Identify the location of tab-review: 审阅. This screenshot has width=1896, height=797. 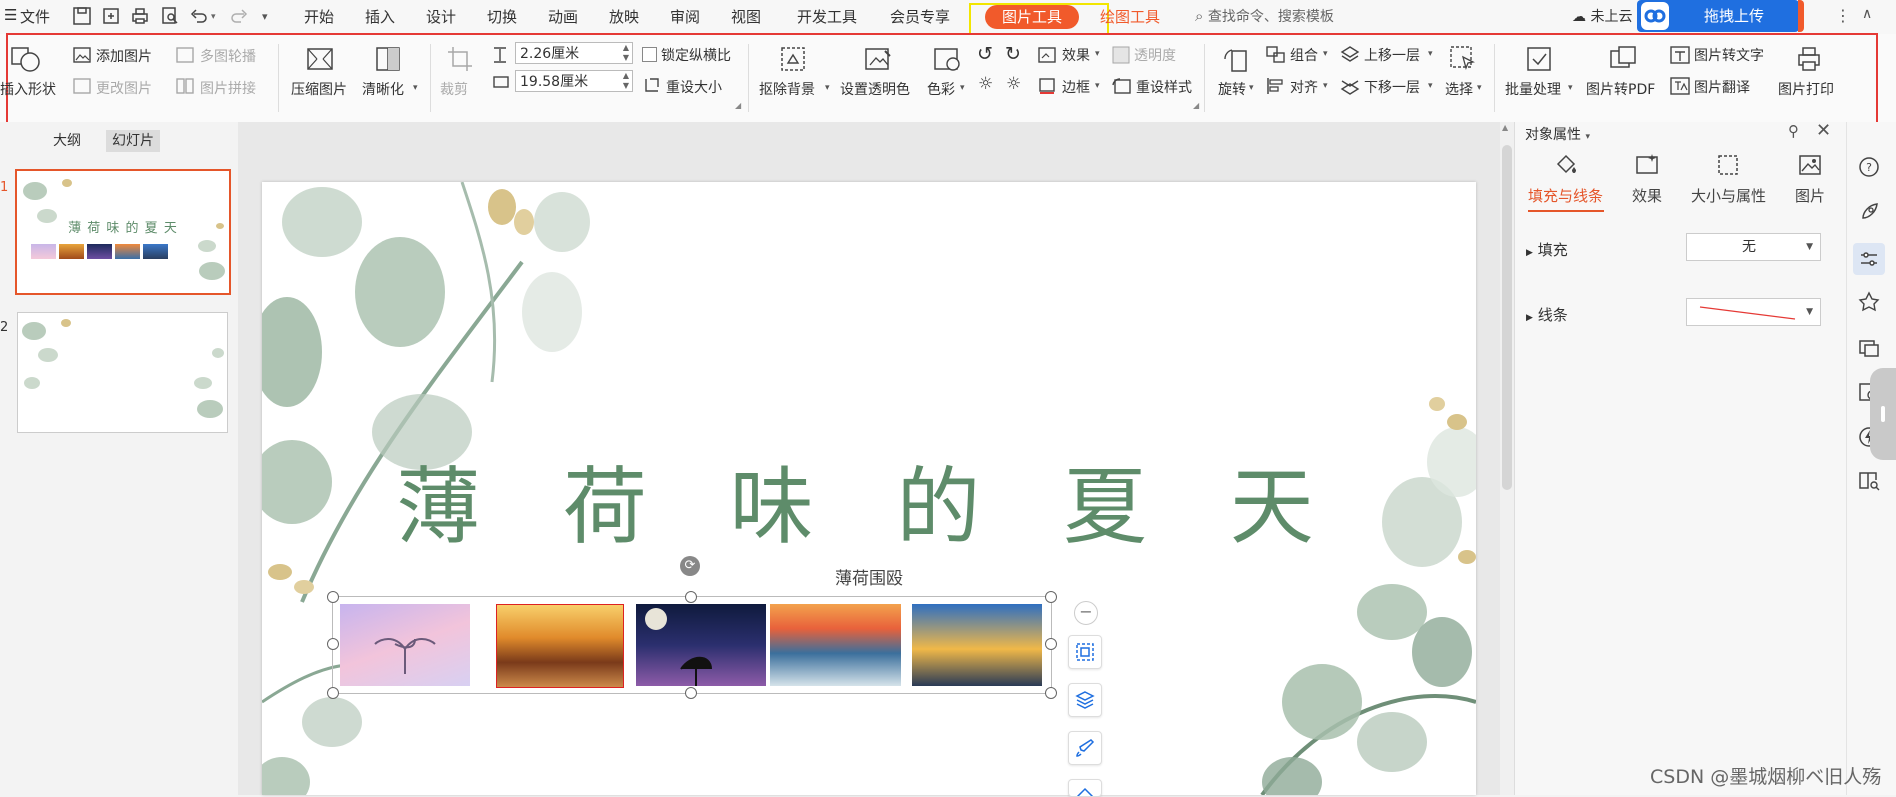
(685, 16).